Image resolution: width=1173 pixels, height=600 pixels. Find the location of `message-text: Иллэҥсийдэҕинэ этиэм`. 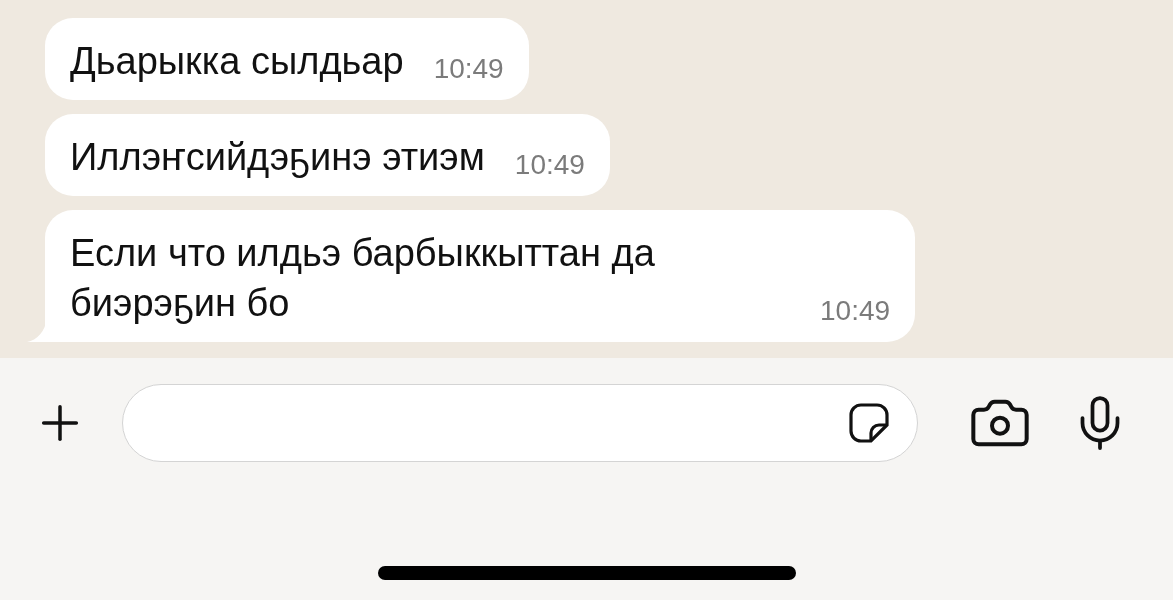

message-text: Иллэҥсийдэҕинэ этиэм is located at coordinates (277, 157).